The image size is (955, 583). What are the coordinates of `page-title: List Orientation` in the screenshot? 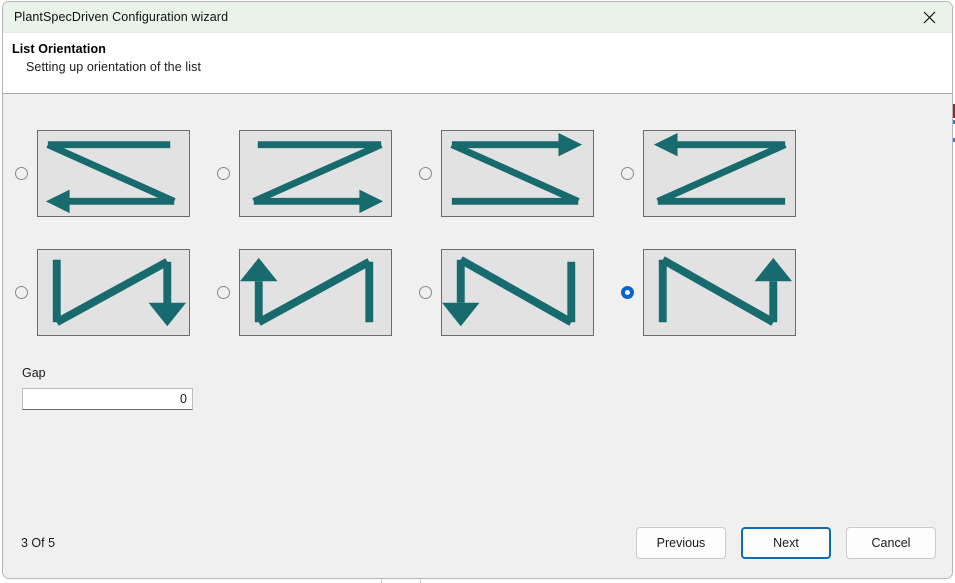 It's located at (59, 49).